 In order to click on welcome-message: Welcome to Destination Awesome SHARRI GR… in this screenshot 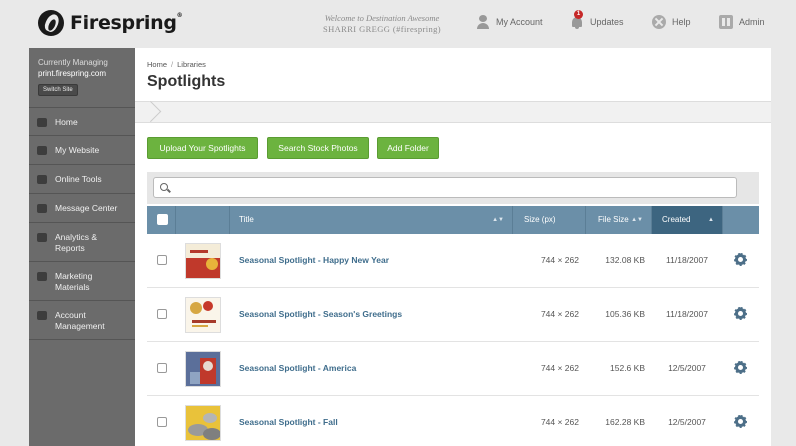, I will do `click(382, 24)`.